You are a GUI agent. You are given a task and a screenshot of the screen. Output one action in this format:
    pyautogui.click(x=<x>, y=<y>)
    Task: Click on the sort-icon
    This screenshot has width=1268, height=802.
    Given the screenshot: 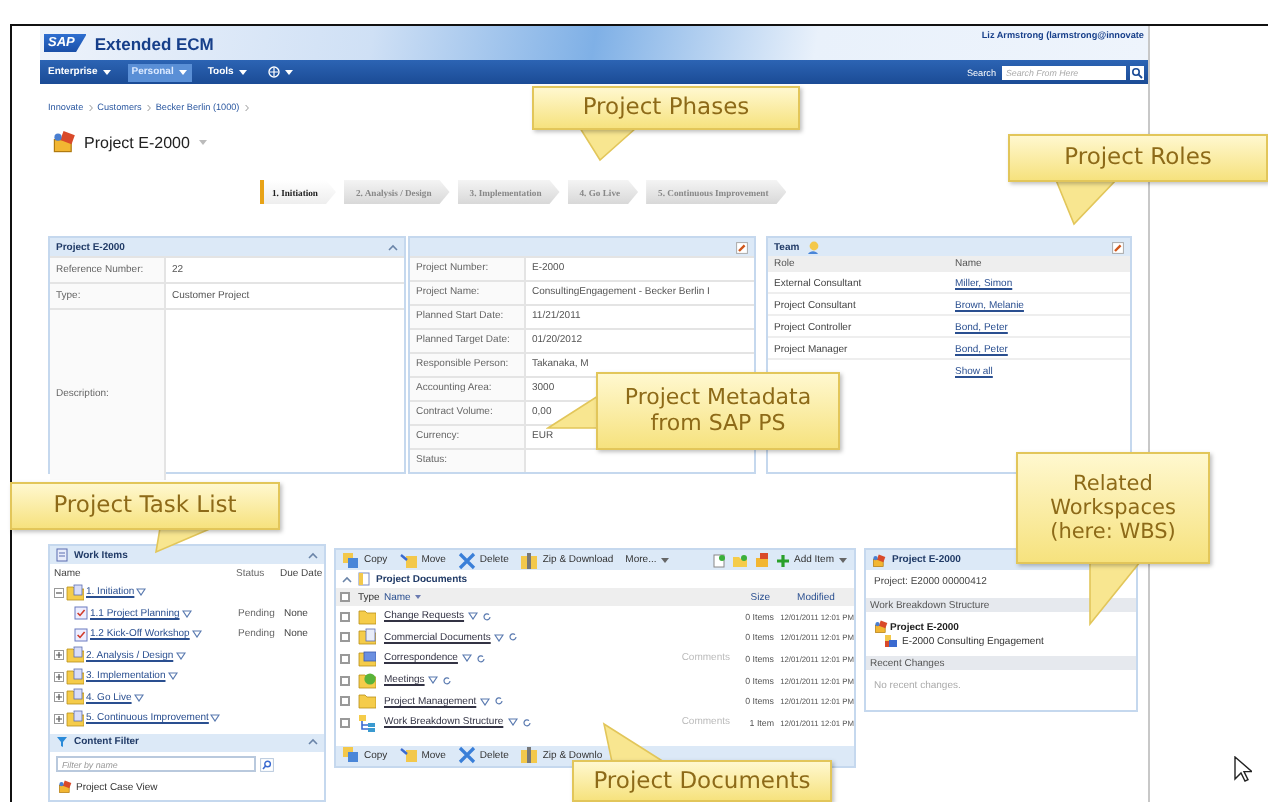 What is the action you would take?
    pyautogui.click(x=418, y=597)
    